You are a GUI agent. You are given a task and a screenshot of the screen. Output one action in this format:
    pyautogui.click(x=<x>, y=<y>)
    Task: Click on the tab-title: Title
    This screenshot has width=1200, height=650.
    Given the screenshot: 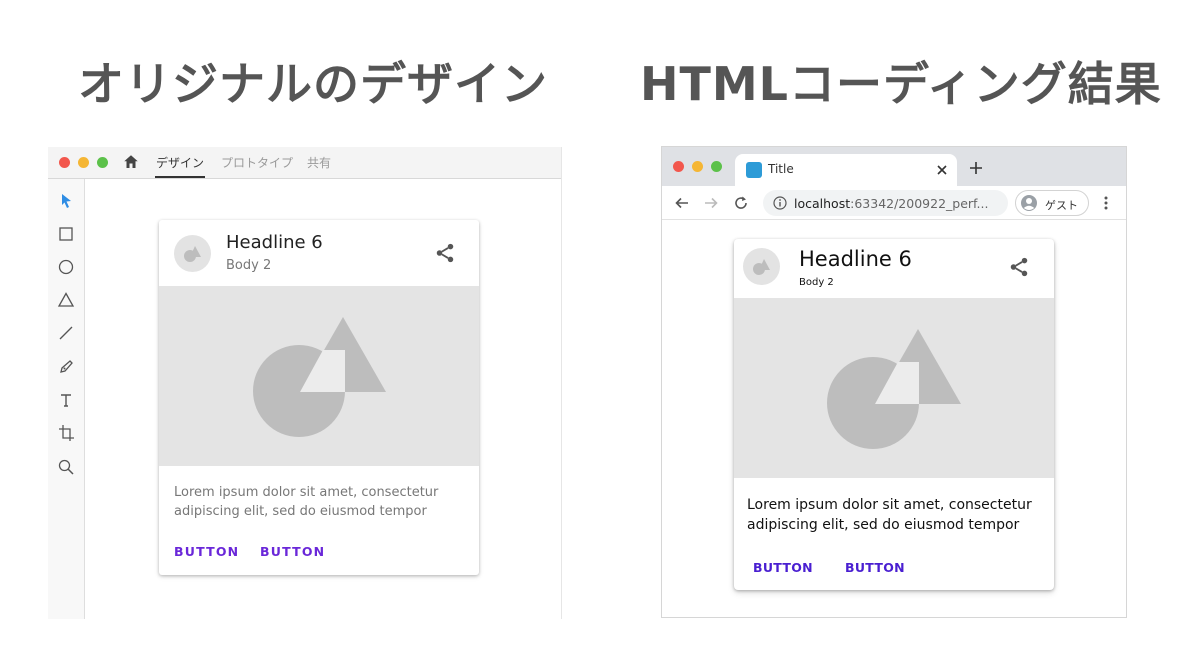 What is the action you would take?
    pyautogui.click(x=781, y=169)
    